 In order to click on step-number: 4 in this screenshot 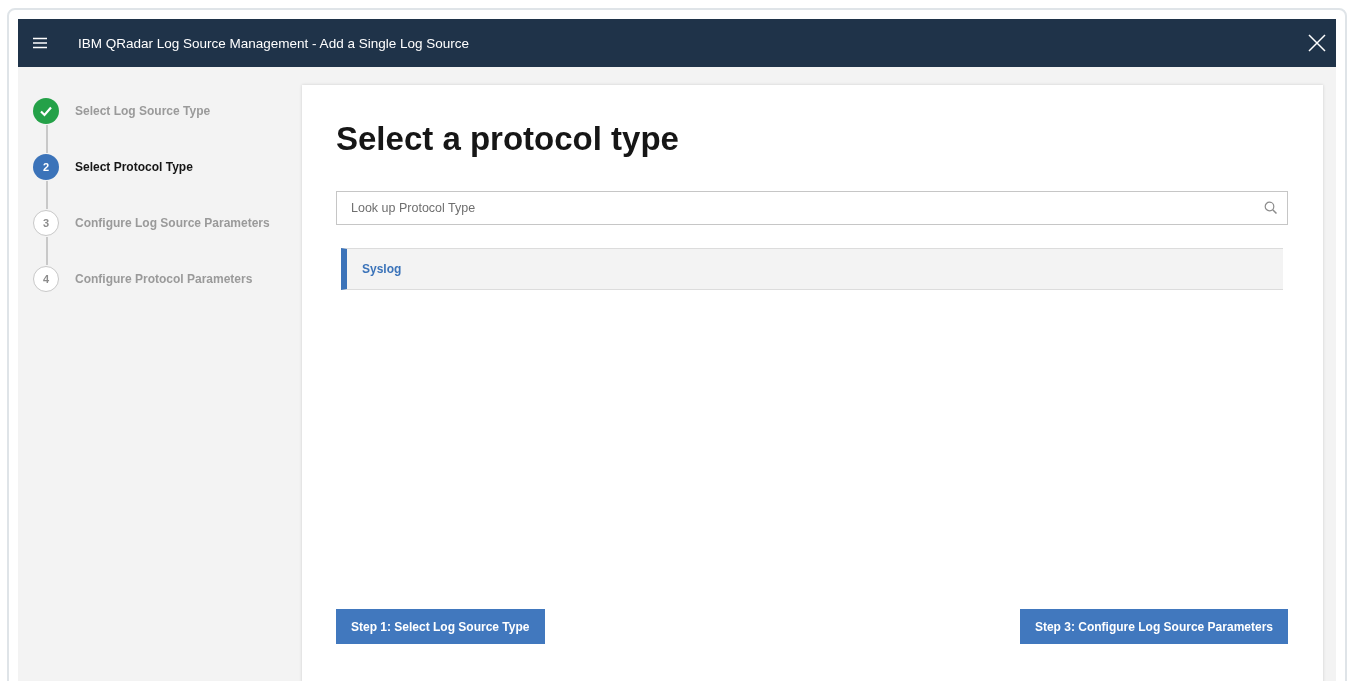, I will do `click(46, 279)`.